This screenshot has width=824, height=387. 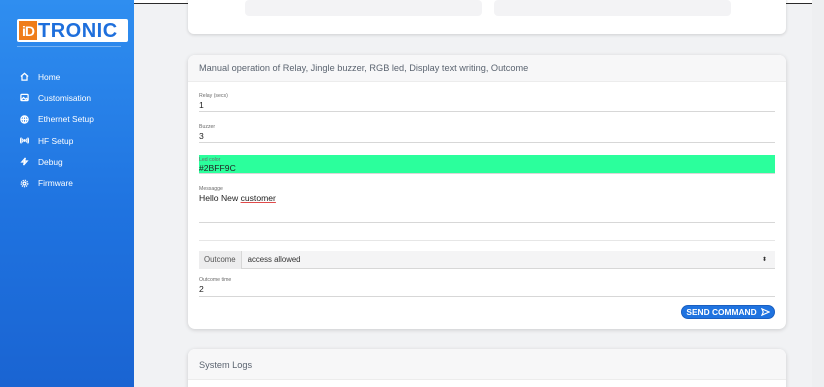 I want to click on message-text: Hello New, so click(x=220, y=198).